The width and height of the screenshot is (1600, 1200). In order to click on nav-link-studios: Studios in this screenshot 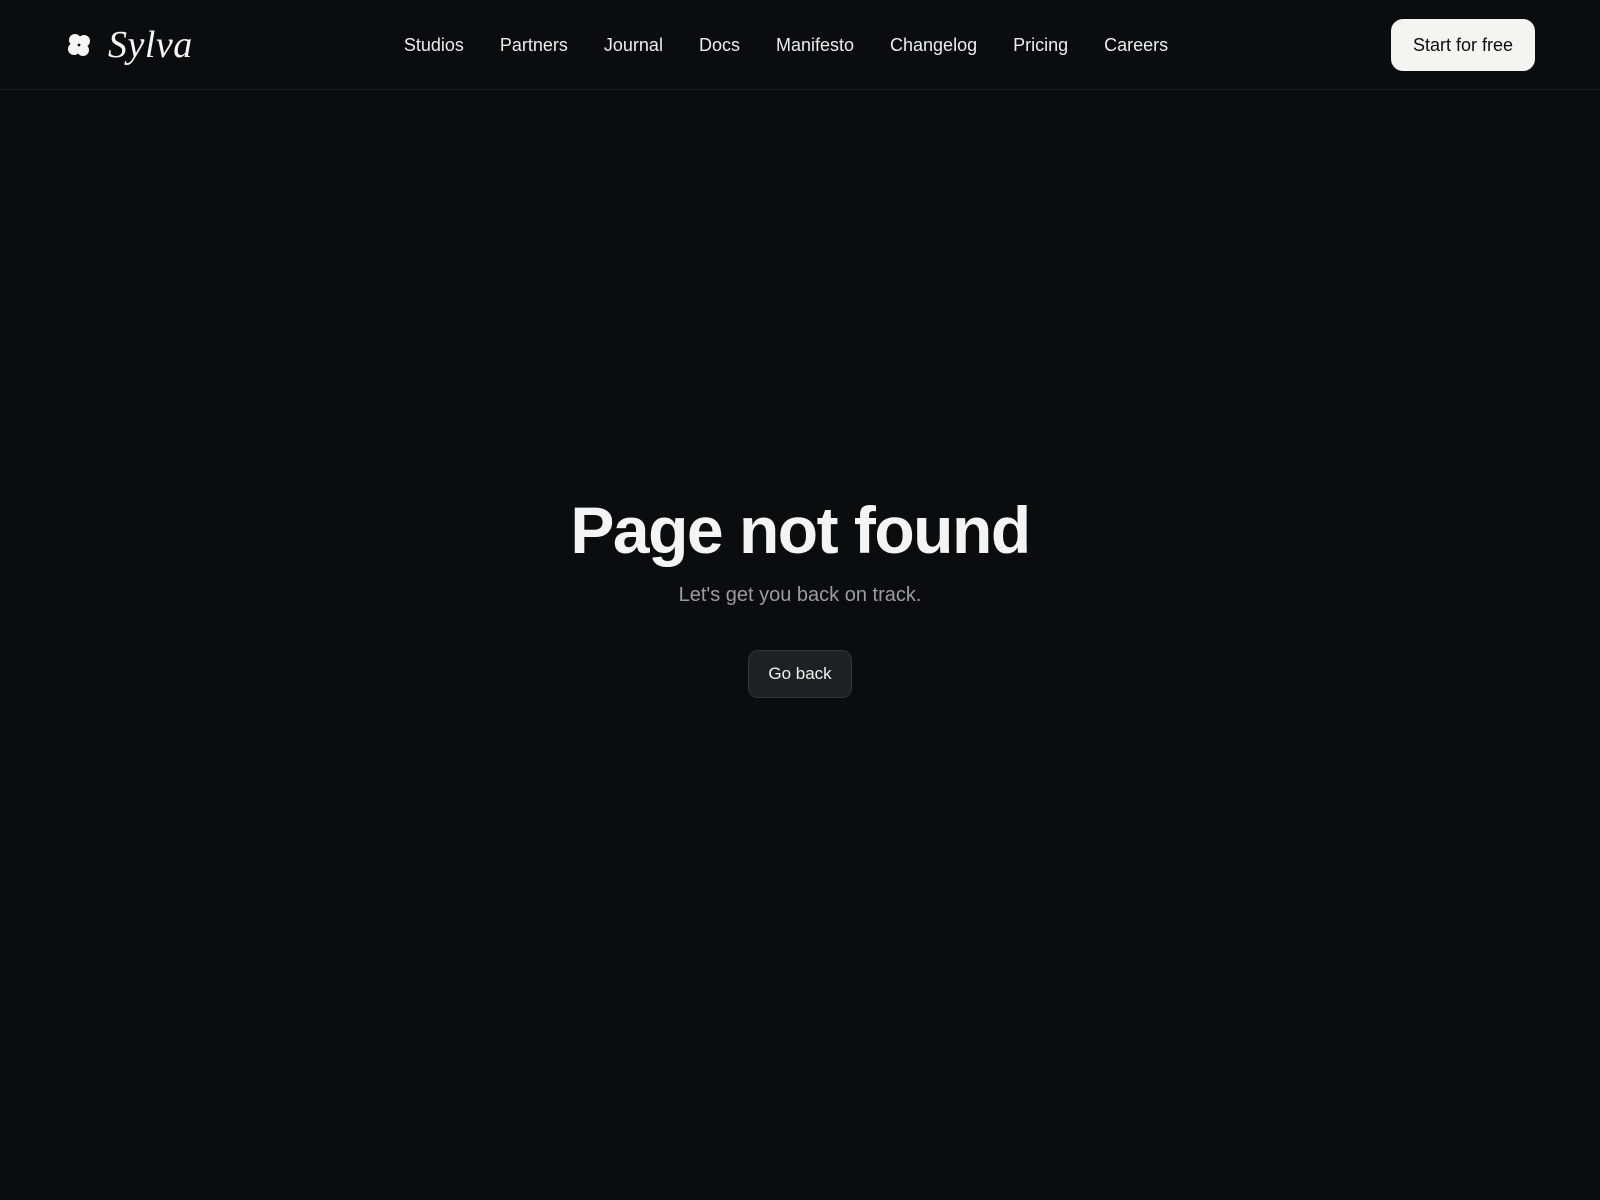, I will do `click(434, 45)`.